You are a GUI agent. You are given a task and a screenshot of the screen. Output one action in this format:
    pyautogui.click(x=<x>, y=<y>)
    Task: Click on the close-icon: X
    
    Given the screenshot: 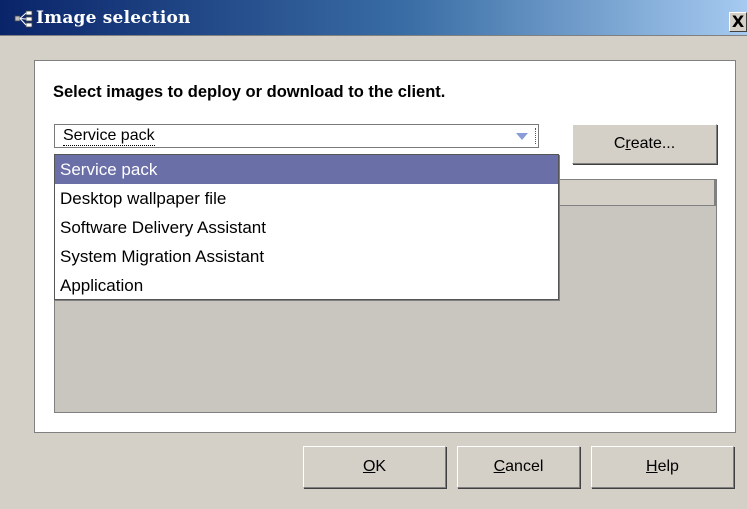 What is the action you would take?
    pyautogui.click(x=738, y=21)
    